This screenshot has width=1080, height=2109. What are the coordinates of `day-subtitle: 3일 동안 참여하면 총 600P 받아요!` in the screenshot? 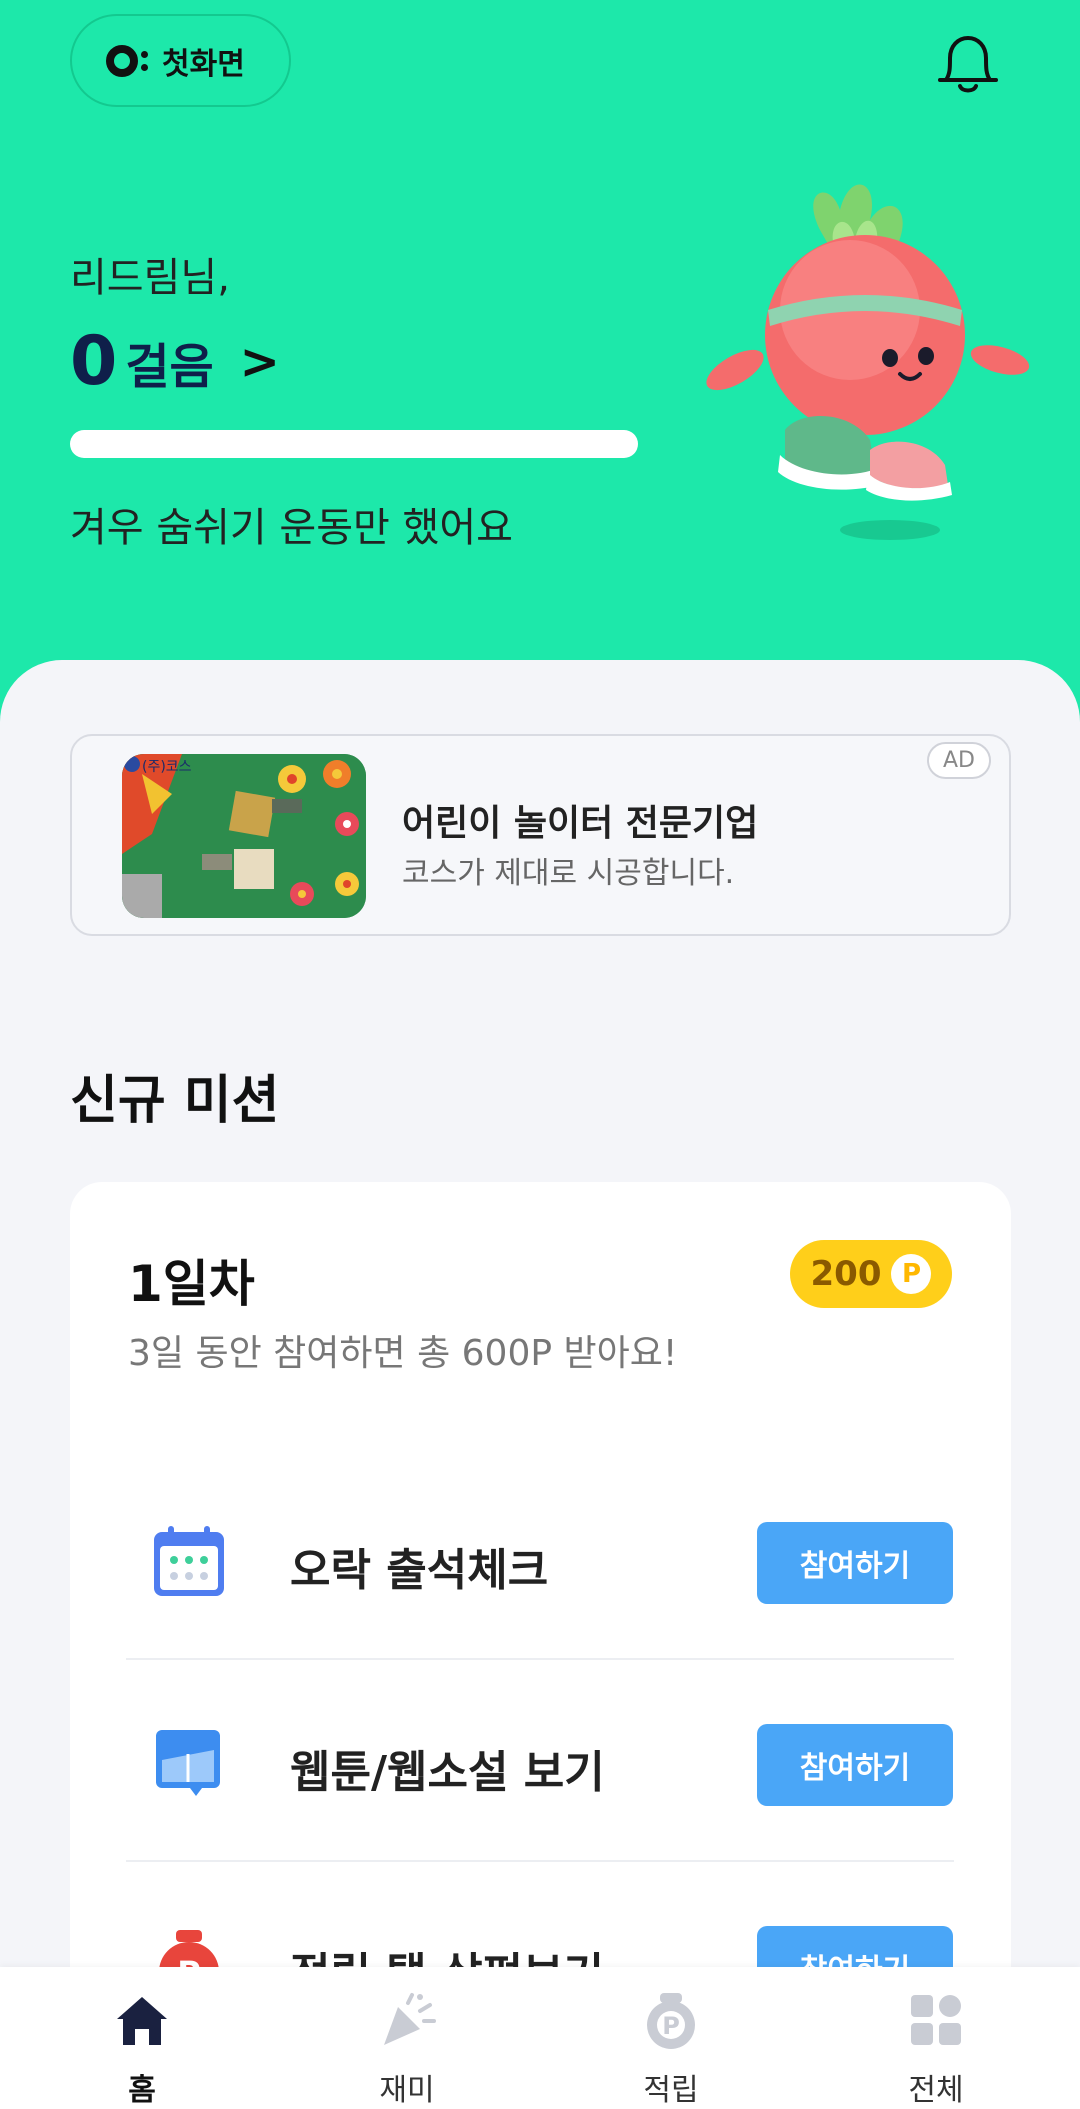 It's located at (403, 1353).